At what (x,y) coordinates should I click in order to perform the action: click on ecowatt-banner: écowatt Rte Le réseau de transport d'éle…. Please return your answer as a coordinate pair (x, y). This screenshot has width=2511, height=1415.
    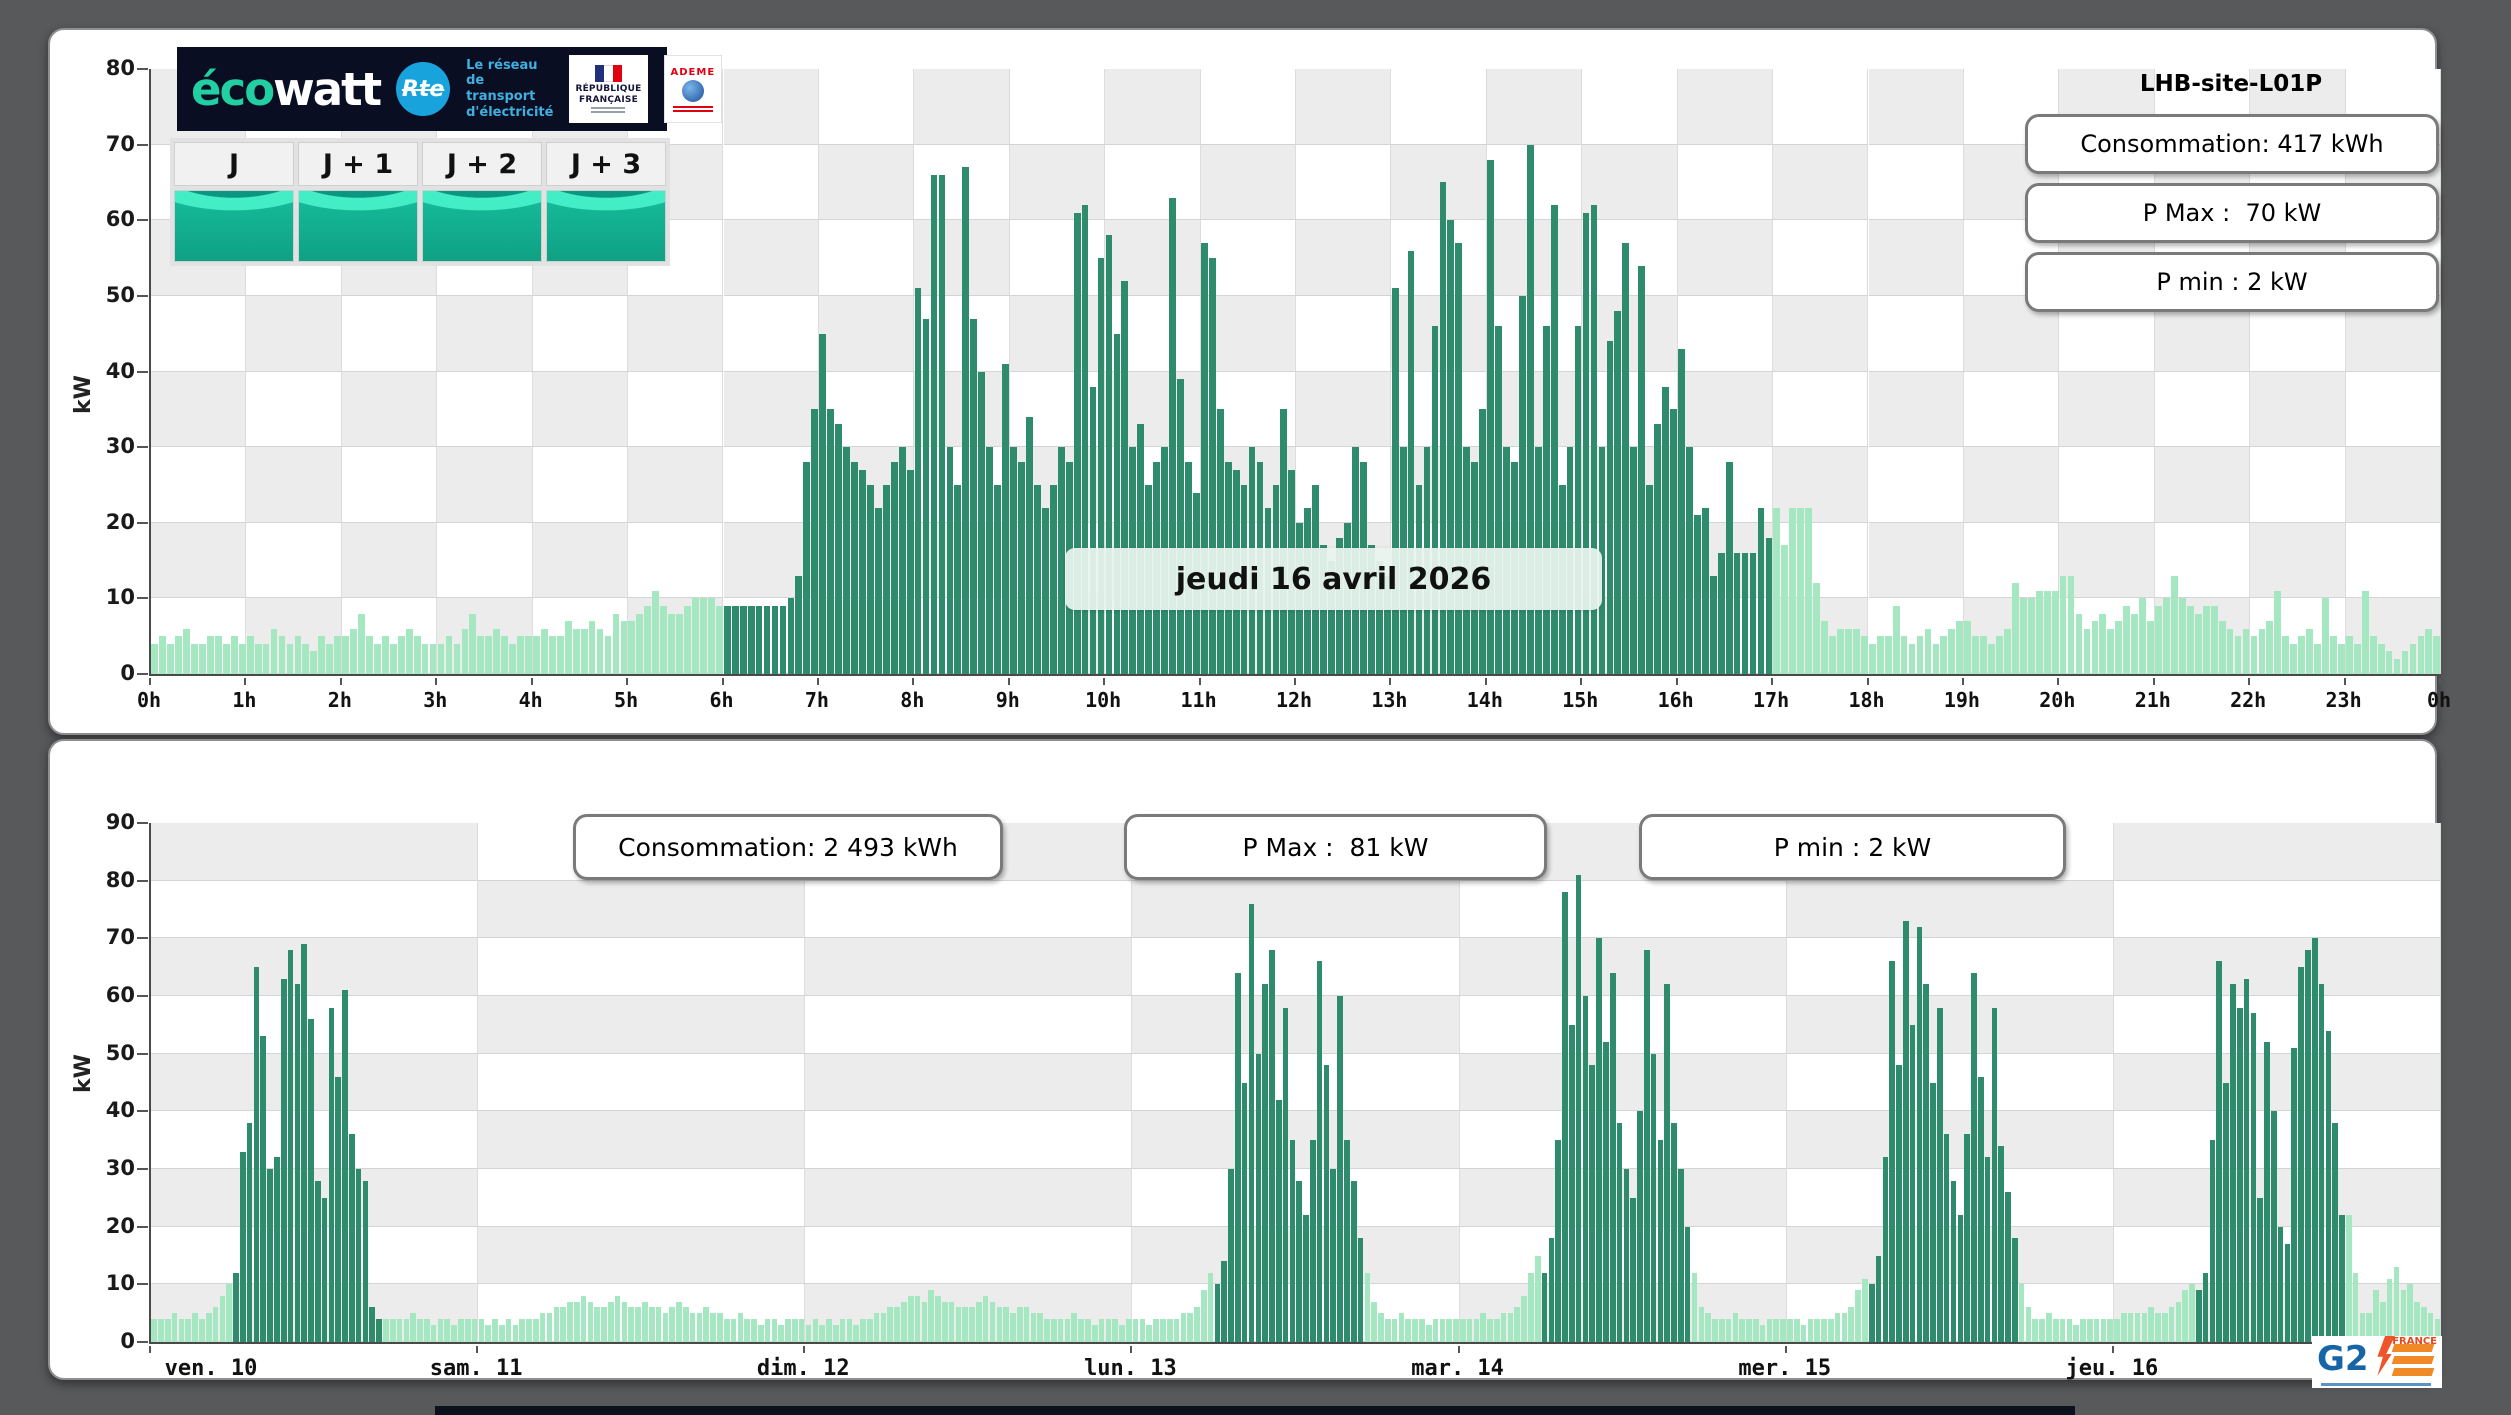
    Looking at the image, I should click on (450, 89).